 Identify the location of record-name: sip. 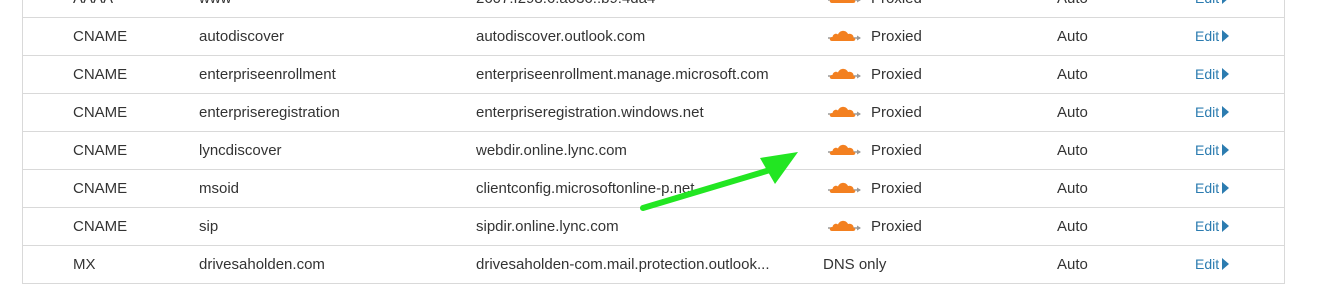
(209, 226).